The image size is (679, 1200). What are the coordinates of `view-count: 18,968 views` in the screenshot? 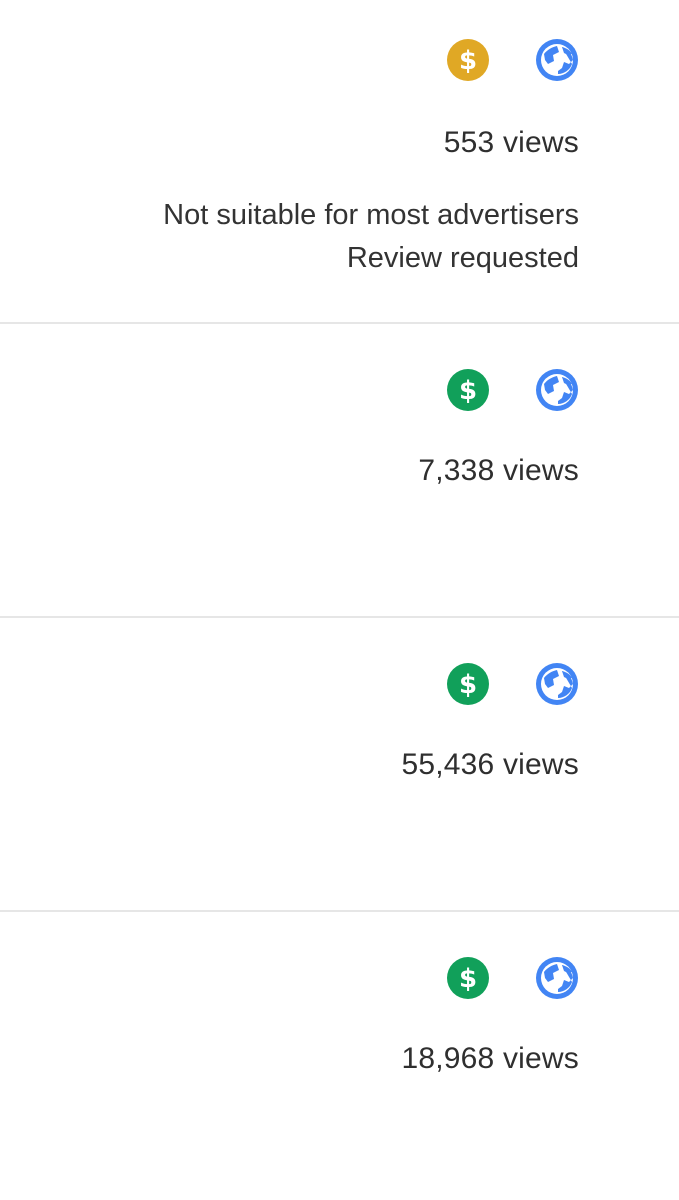 It's located at (490, 1058).